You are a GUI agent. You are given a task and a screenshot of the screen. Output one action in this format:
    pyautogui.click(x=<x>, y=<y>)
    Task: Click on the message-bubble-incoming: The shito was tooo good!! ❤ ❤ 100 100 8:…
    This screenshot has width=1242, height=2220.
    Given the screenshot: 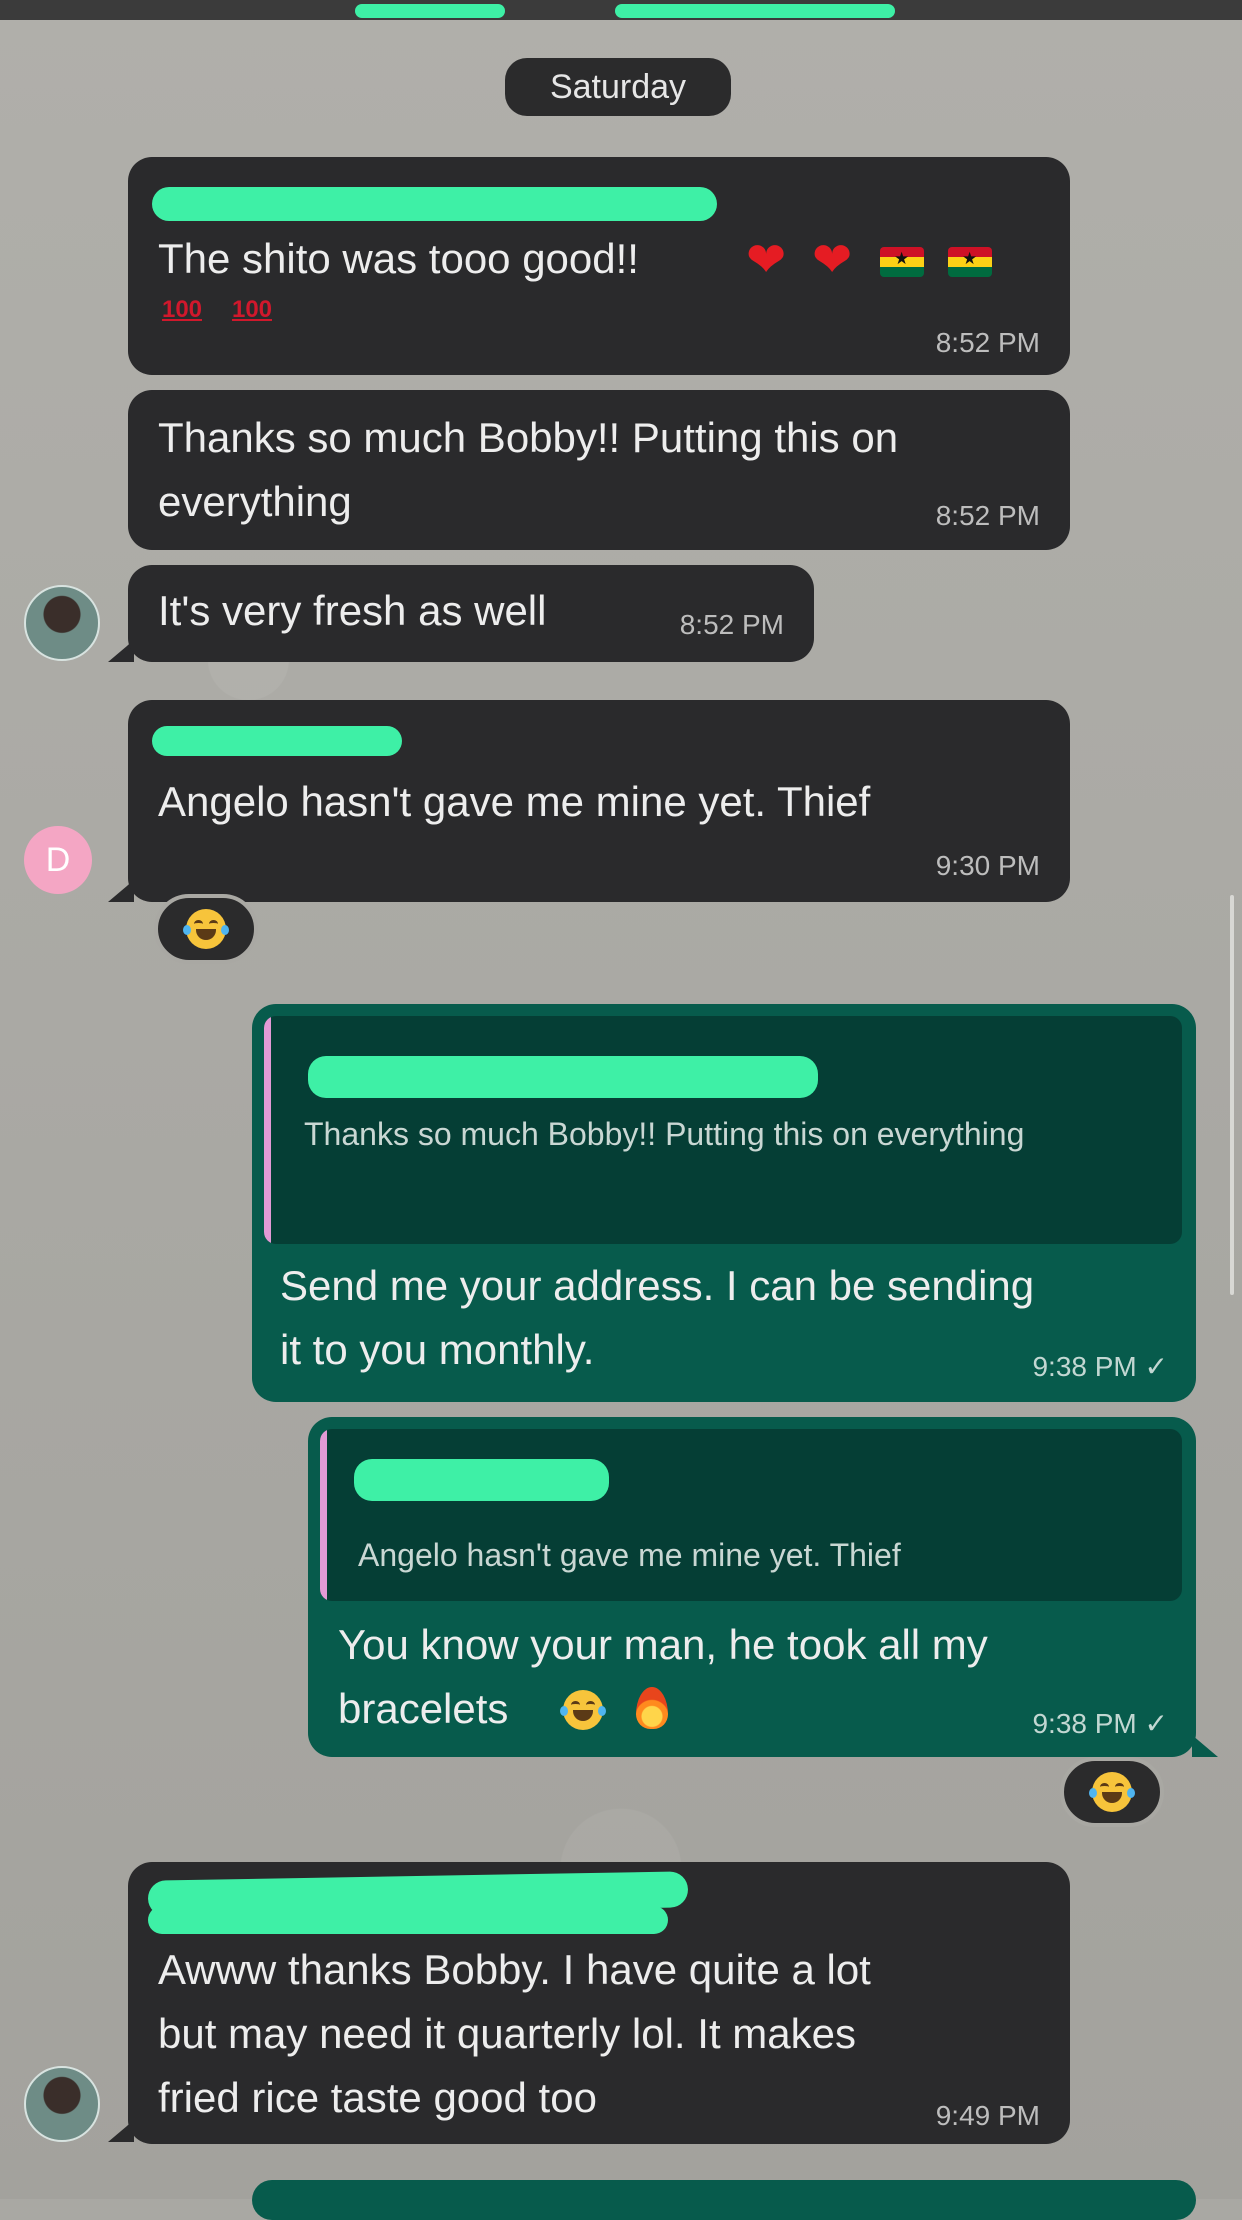 What is the action you would take?
    pyautogui.click(x=599, y=266)
    